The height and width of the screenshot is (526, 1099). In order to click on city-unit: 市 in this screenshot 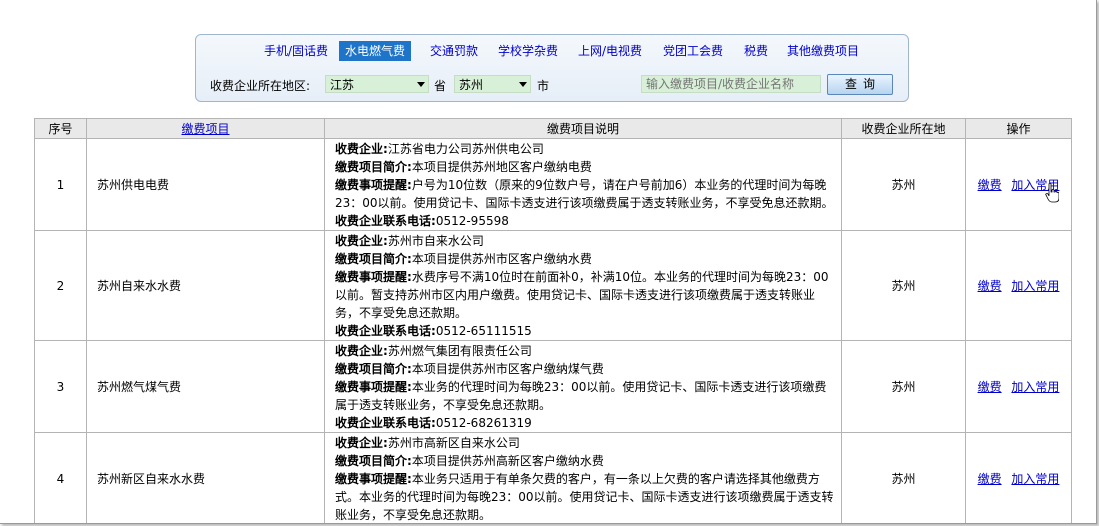, I will do `click(543, 86)`.